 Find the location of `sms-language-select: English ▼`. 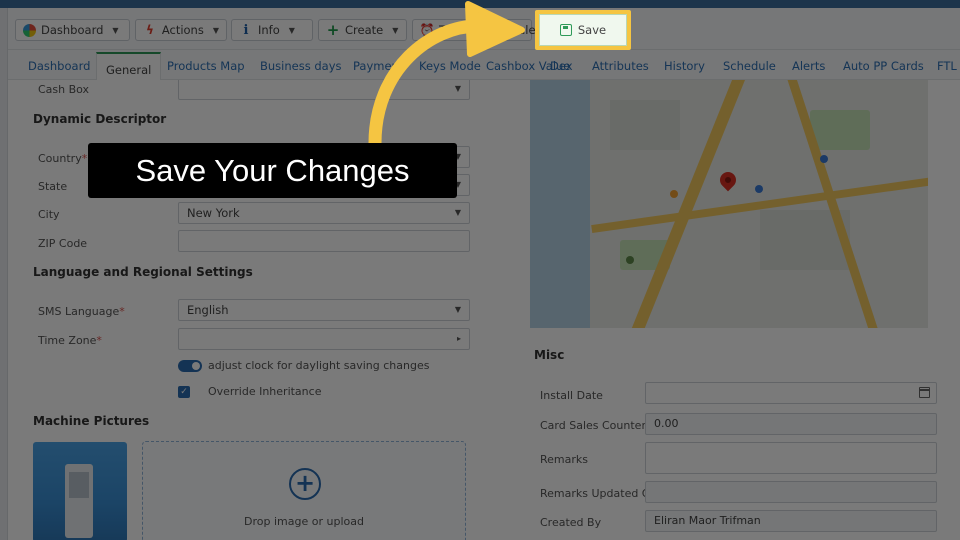

sms-language-select: English ▼ is located at coordinates (324, 310).